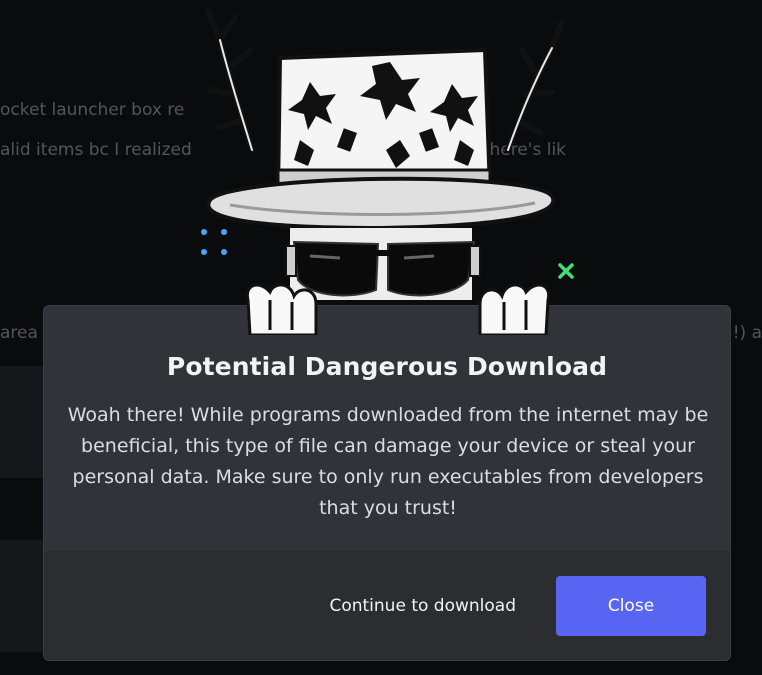  What do you see at coordinates (96, 150) in the screenshot?
I see `background-message-text: alid items bc I realized` at bounding box center [96, 150].